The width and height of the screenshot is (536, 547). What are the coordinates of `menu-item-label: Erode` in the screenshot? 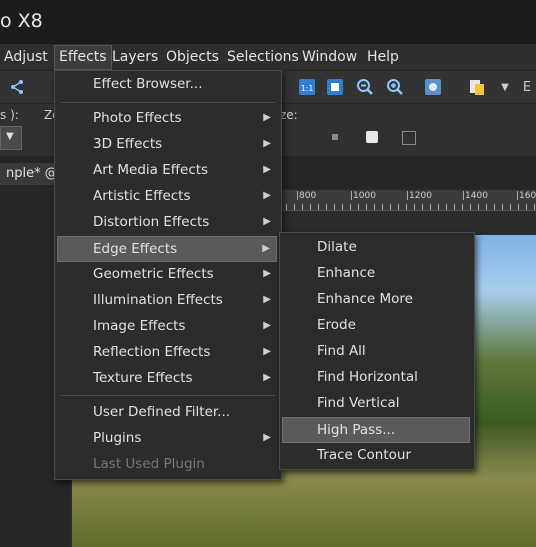 It's located at (336, 325).